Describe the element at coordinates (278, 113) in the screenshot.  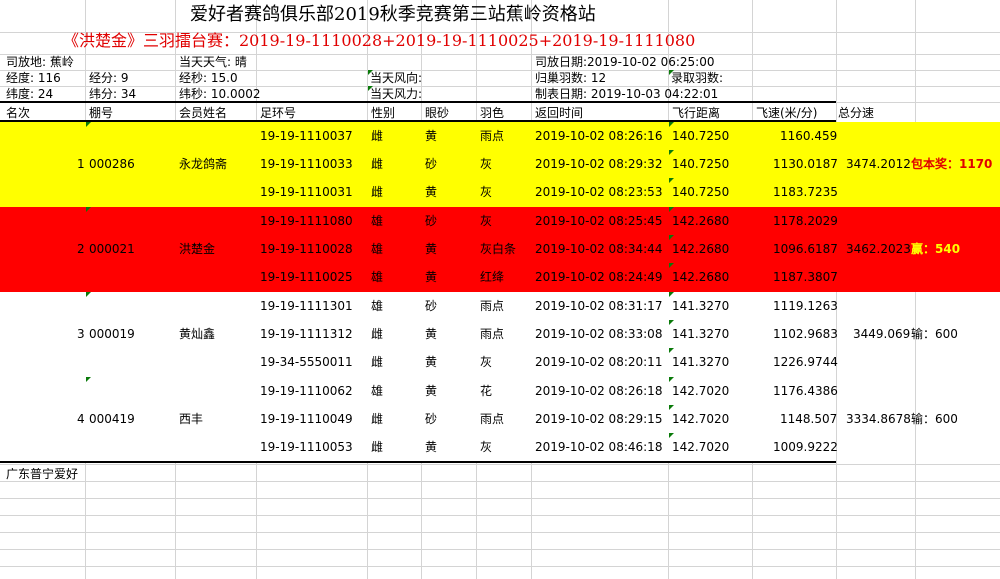
I see `header-ring: 足环号` at that location.